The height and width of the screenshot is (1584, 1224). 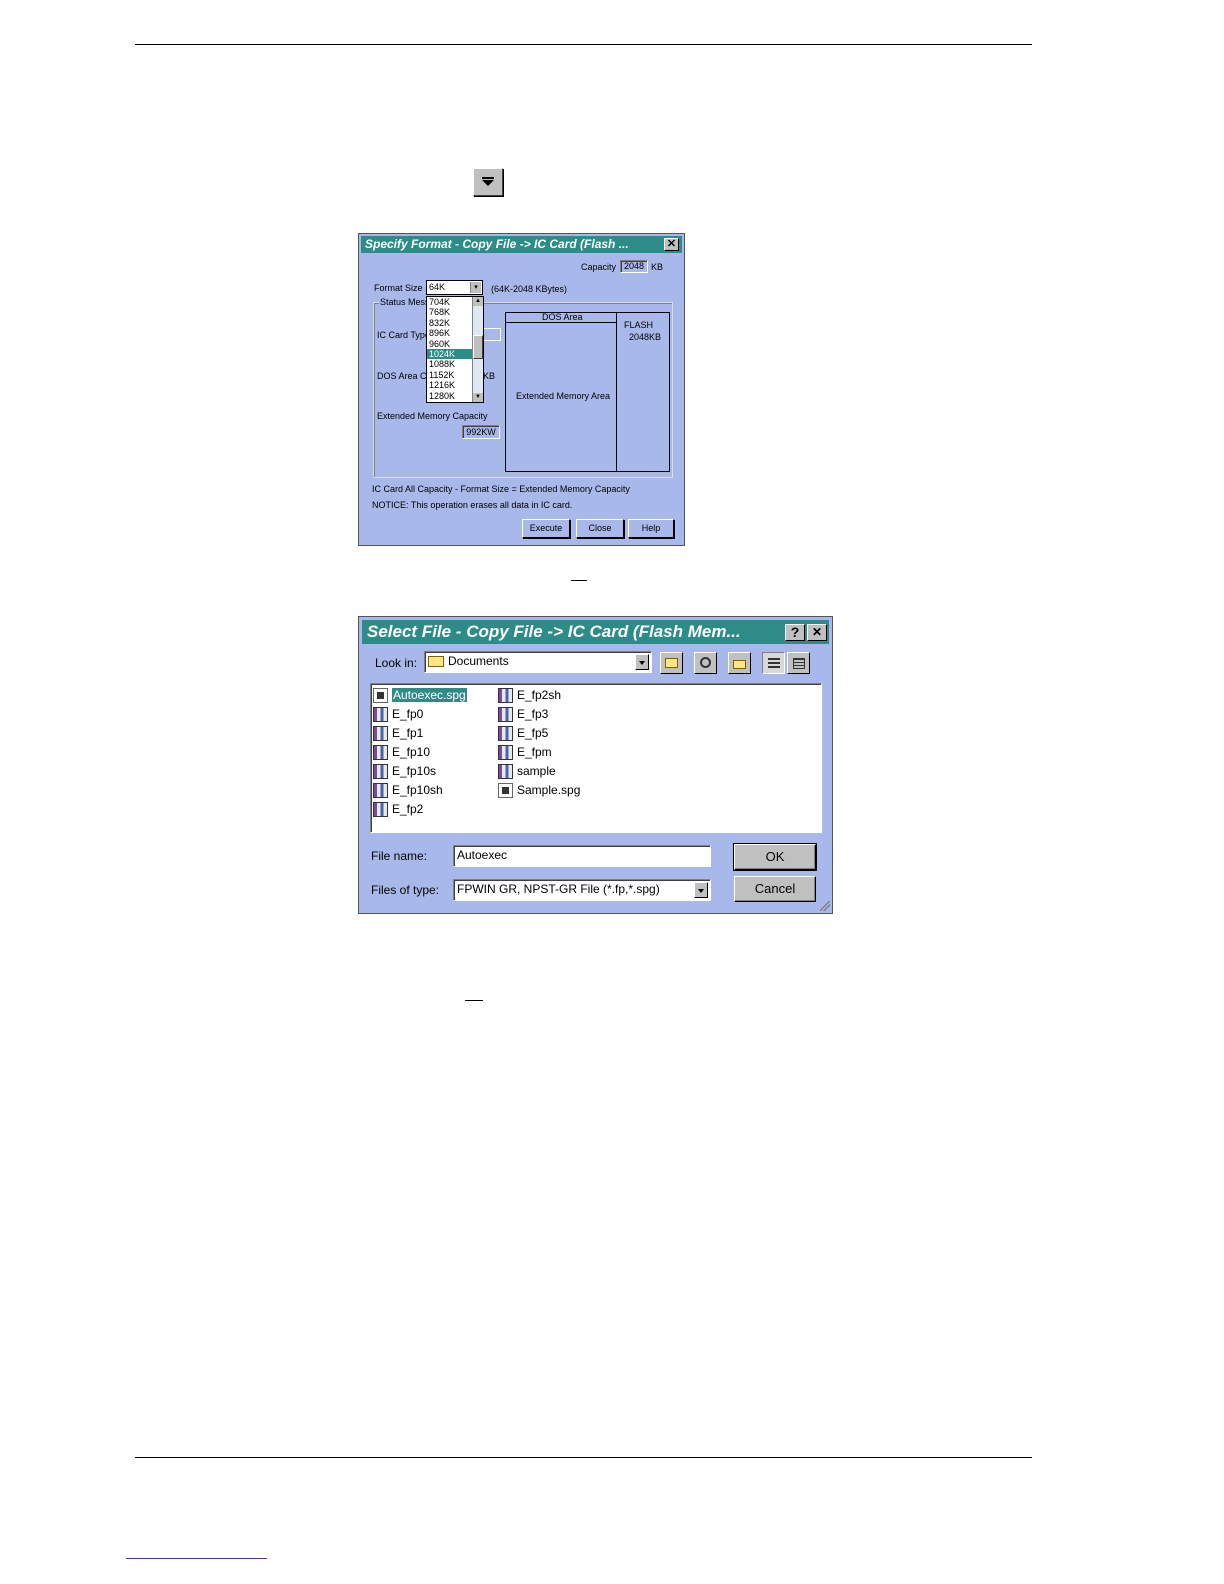 What do you see at coordinates (449, 333) in the screenshot?
I see `list-item: 896K` at bounding box center [449, 333].